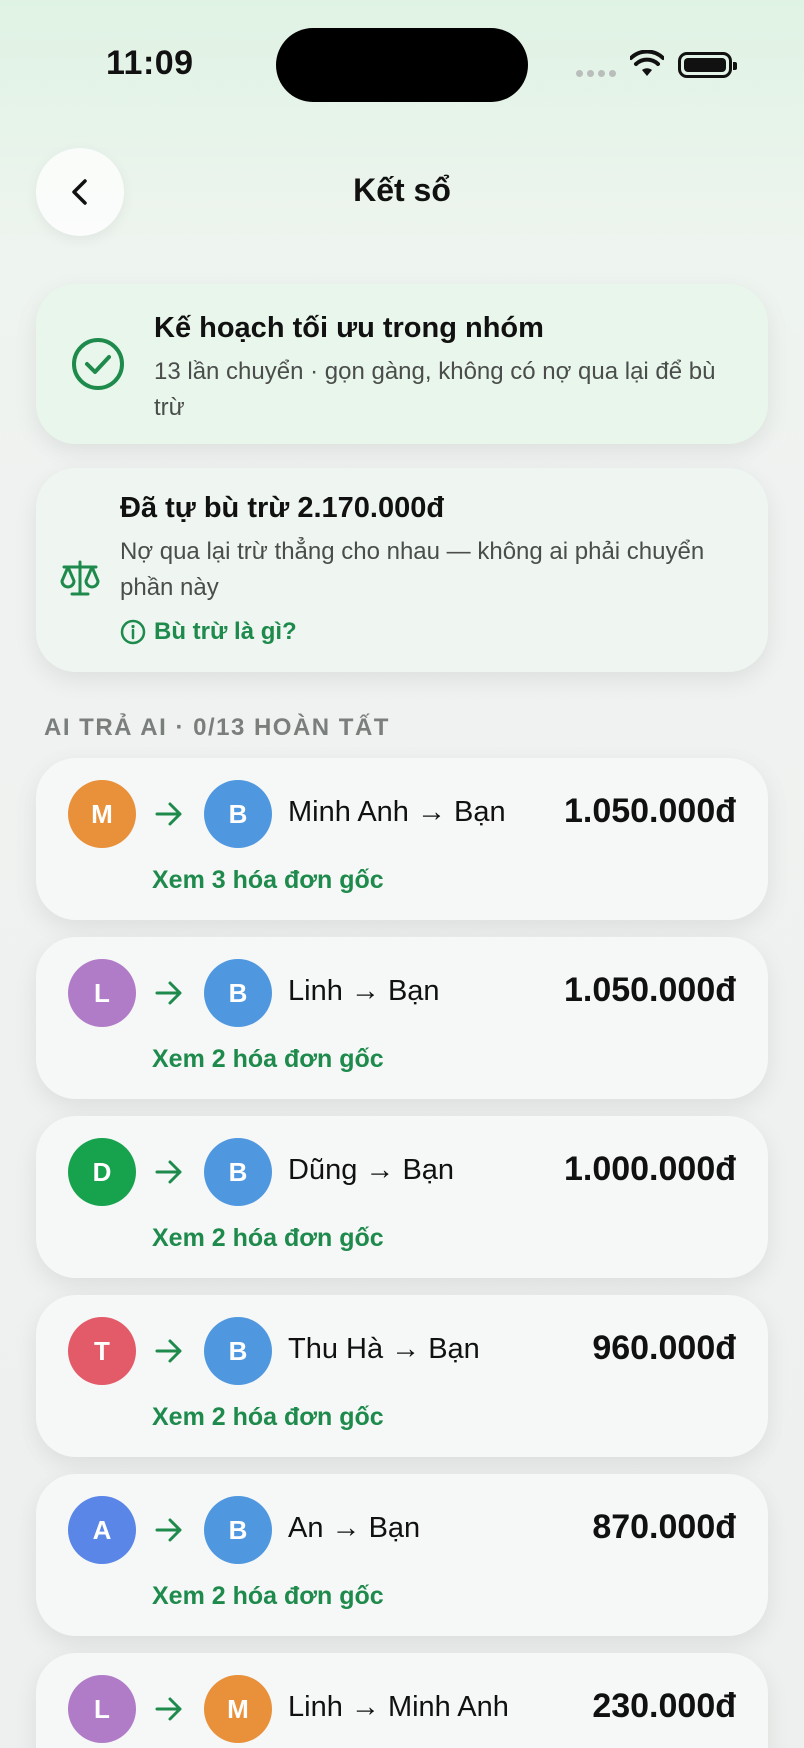  Describe the element at coordinates (150, 63) in the screenshot. I see `status-time: 11:09` at that location.